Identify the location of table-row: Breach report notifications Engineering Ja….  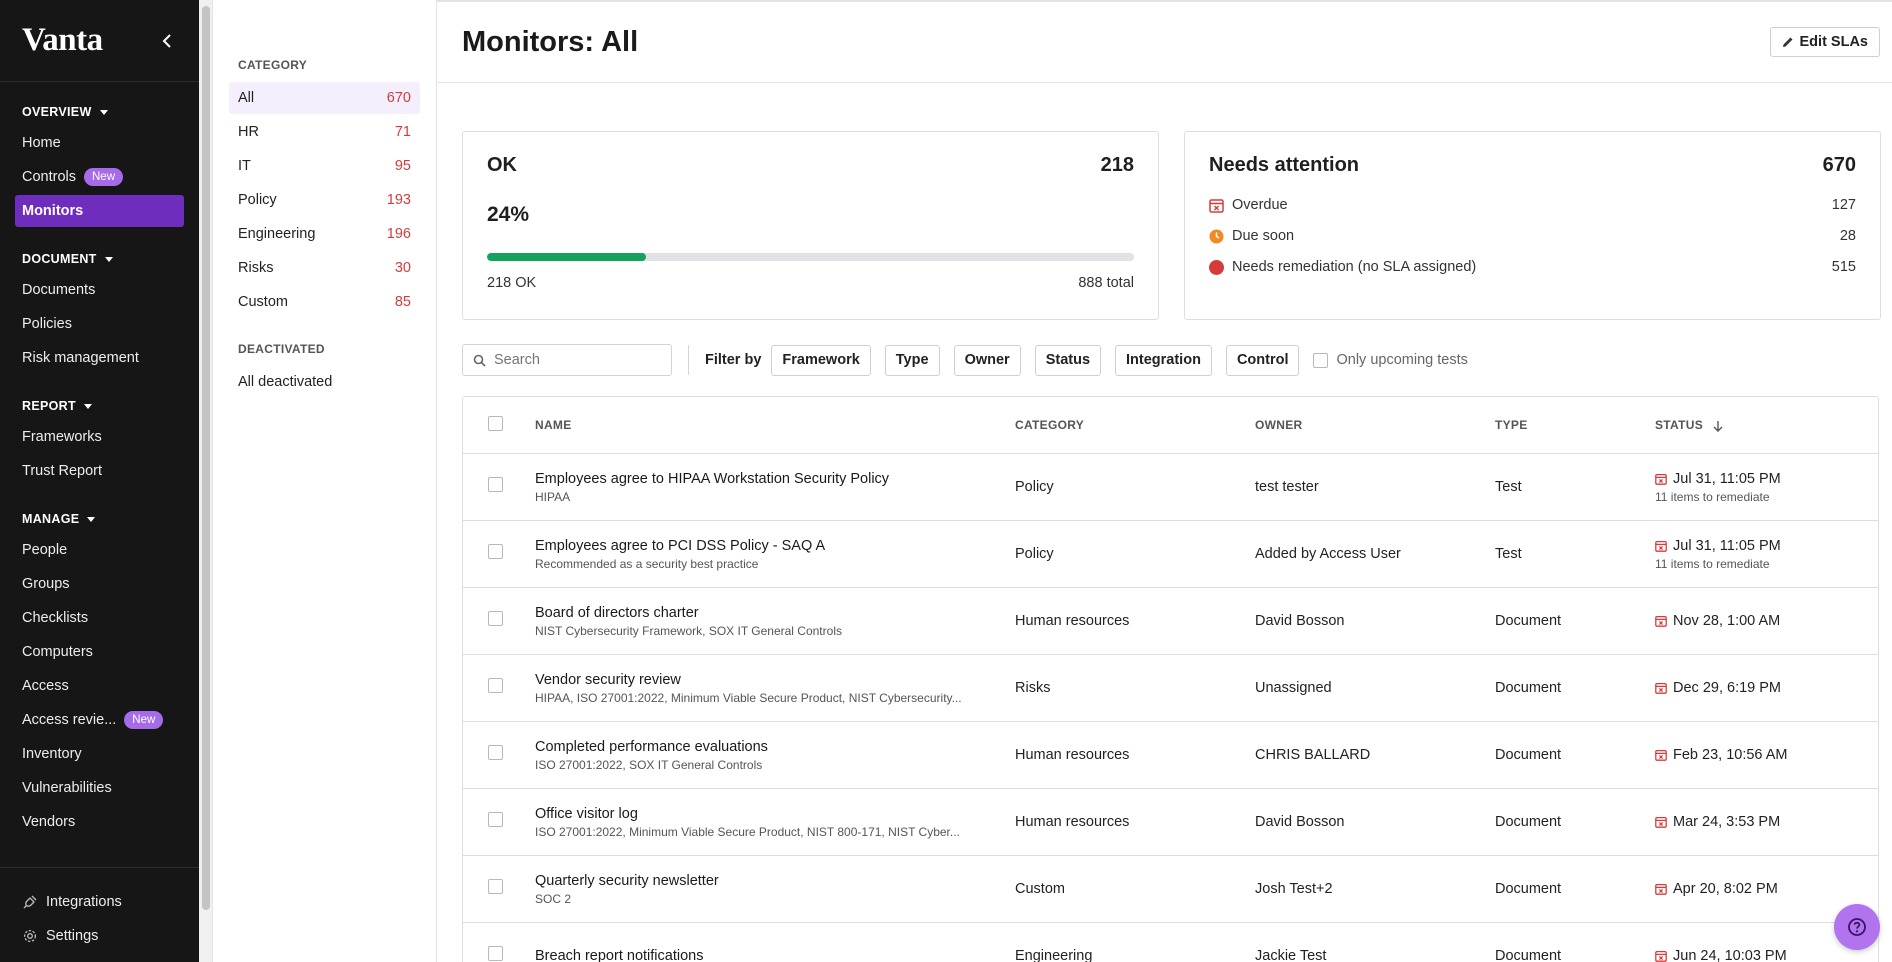
(1170, 942).